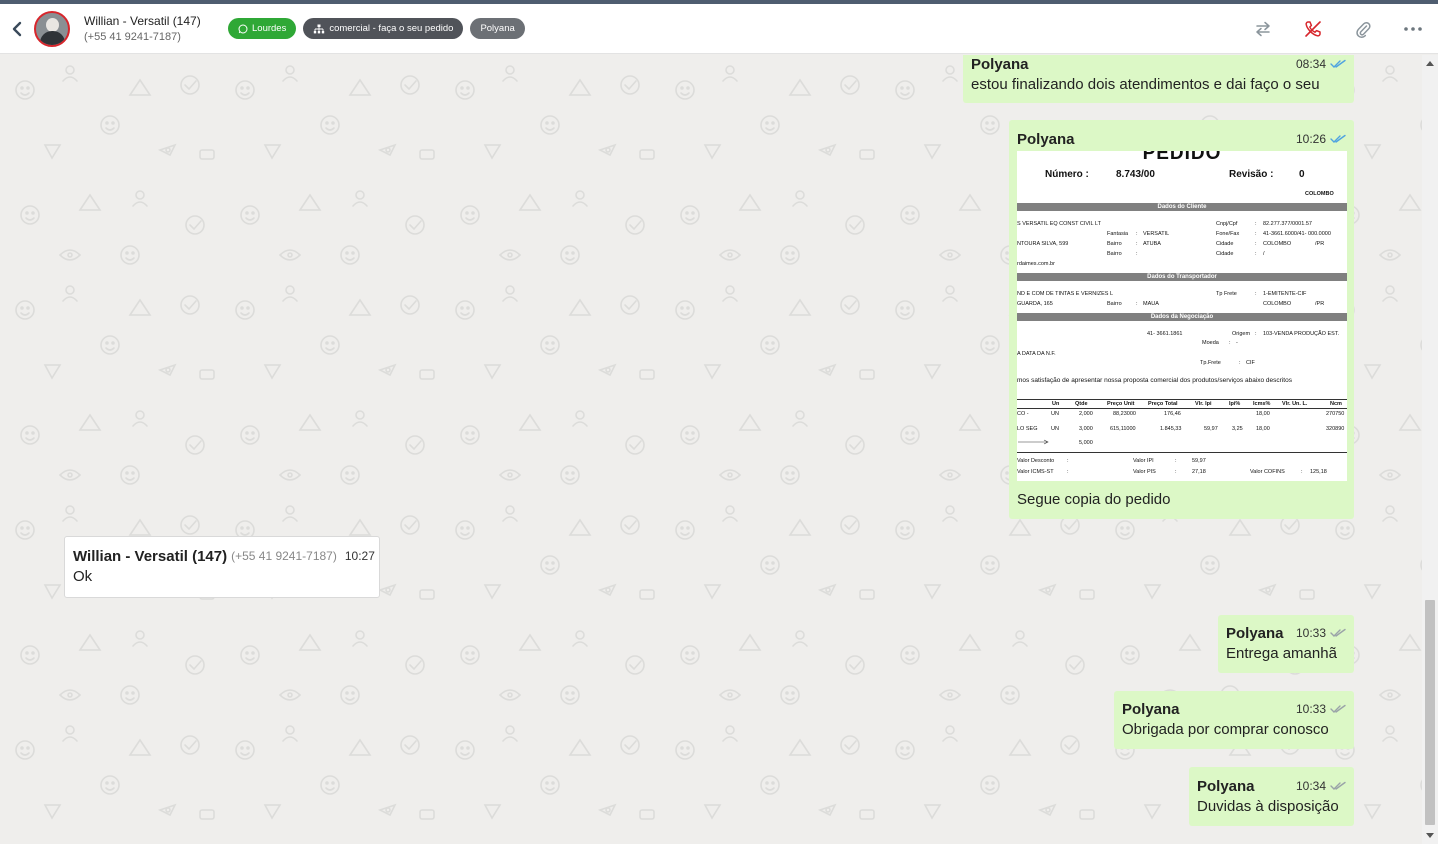 This screenshot has width=1438, height=844. Describe the element at coordinates (1271, 796) in the screenshot. I see `message-bubble-outgoing: Polyana 10:34 Duvidas à disposição` at that location.